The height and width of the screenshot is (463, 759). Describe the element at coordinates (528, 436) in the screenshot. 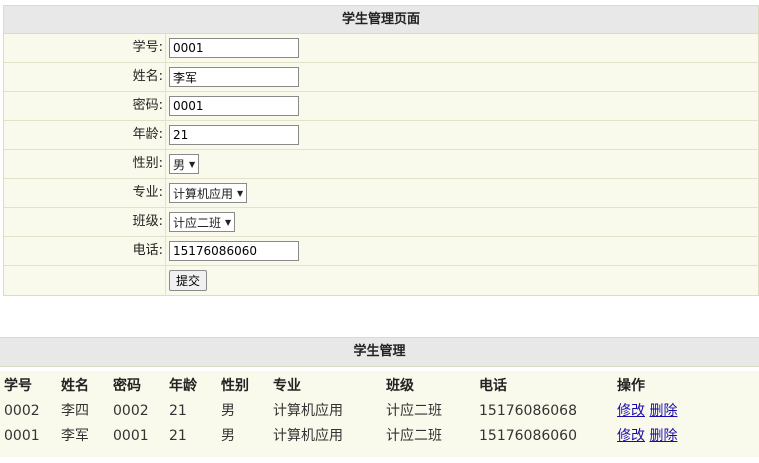

I see `cell-phone: 15176086060` at that location.